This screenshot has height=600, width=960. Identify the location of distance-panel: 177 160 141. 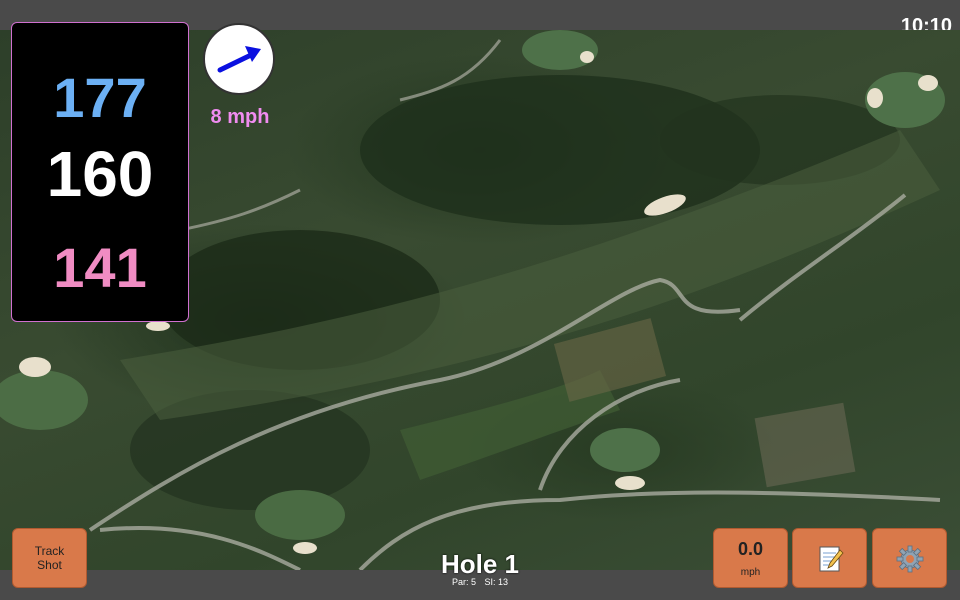
(100, 172).